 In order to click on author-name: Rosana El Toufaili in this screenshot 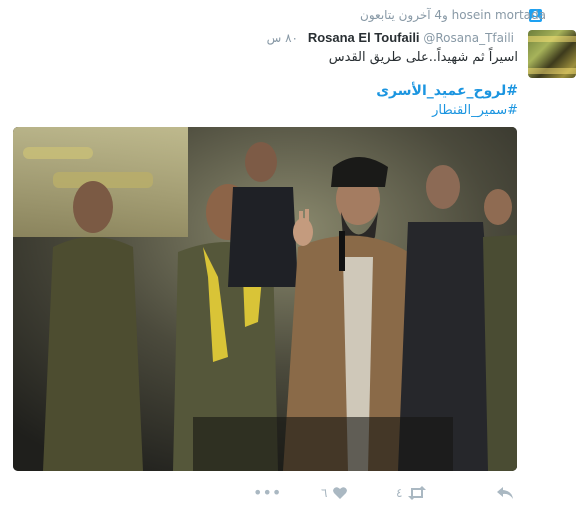, I will do `click(364, 37)`.